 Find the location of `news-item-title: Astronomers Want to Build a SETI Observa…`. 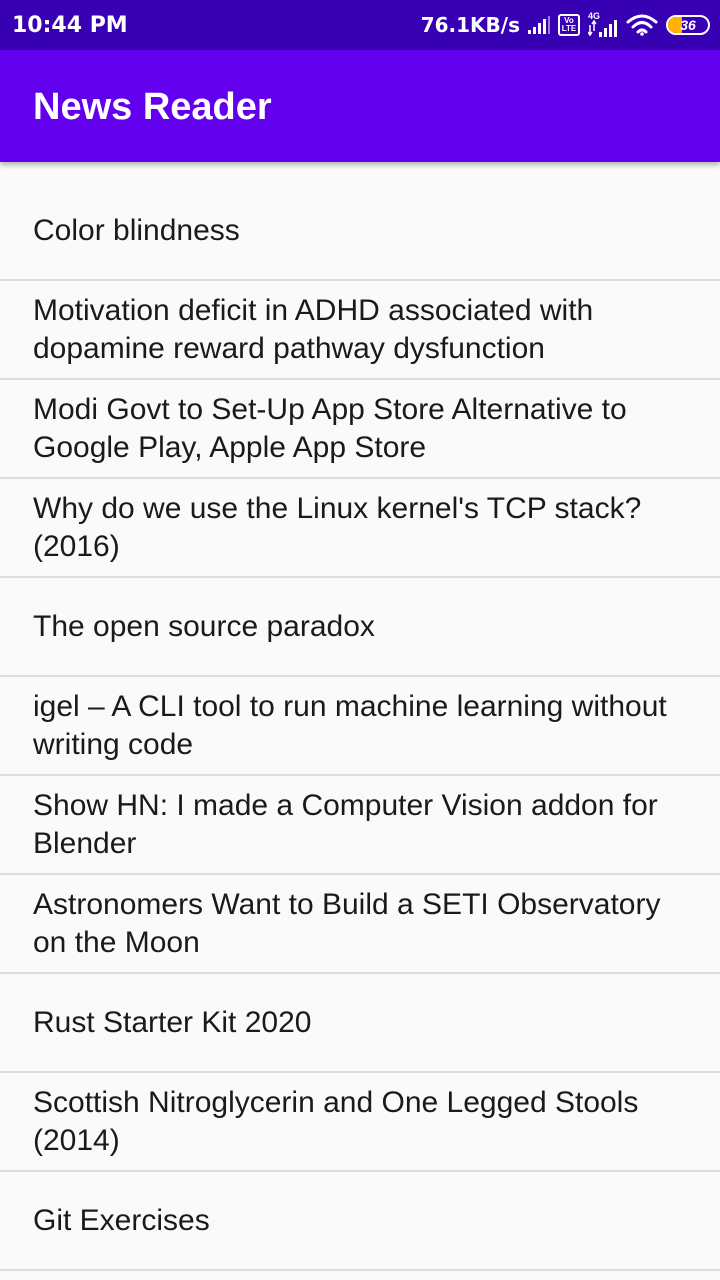

news-item-title: Astronomers Want to Build a SETI Observa… is located at coordinates (347, 923).